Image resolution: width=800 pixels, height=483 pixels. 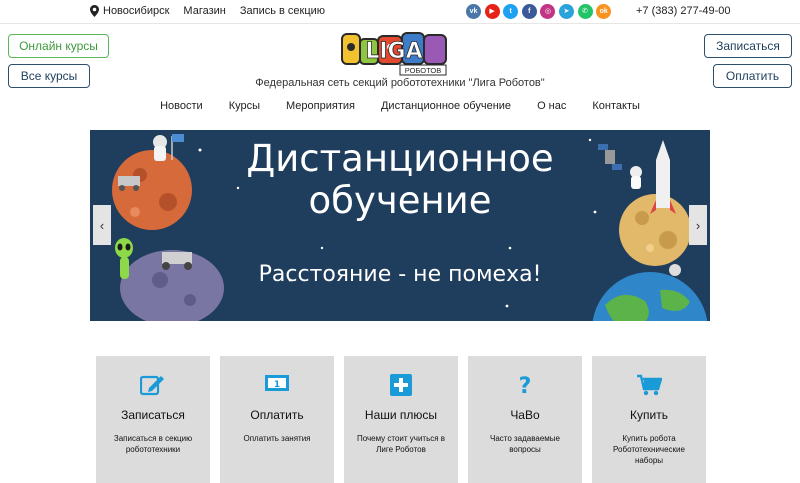 I want to click on twitter-icon: t, so click(x=511, y=11).